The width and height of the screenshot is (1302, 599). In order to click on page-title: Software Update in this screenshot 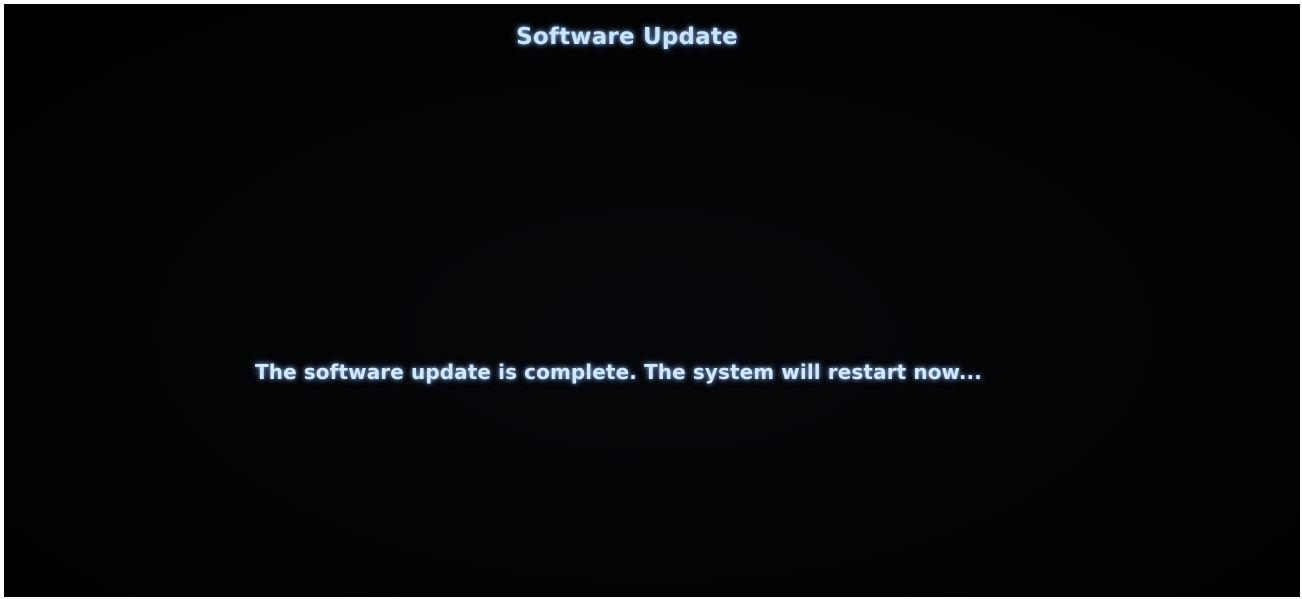, I will do `click(627, 37)`.